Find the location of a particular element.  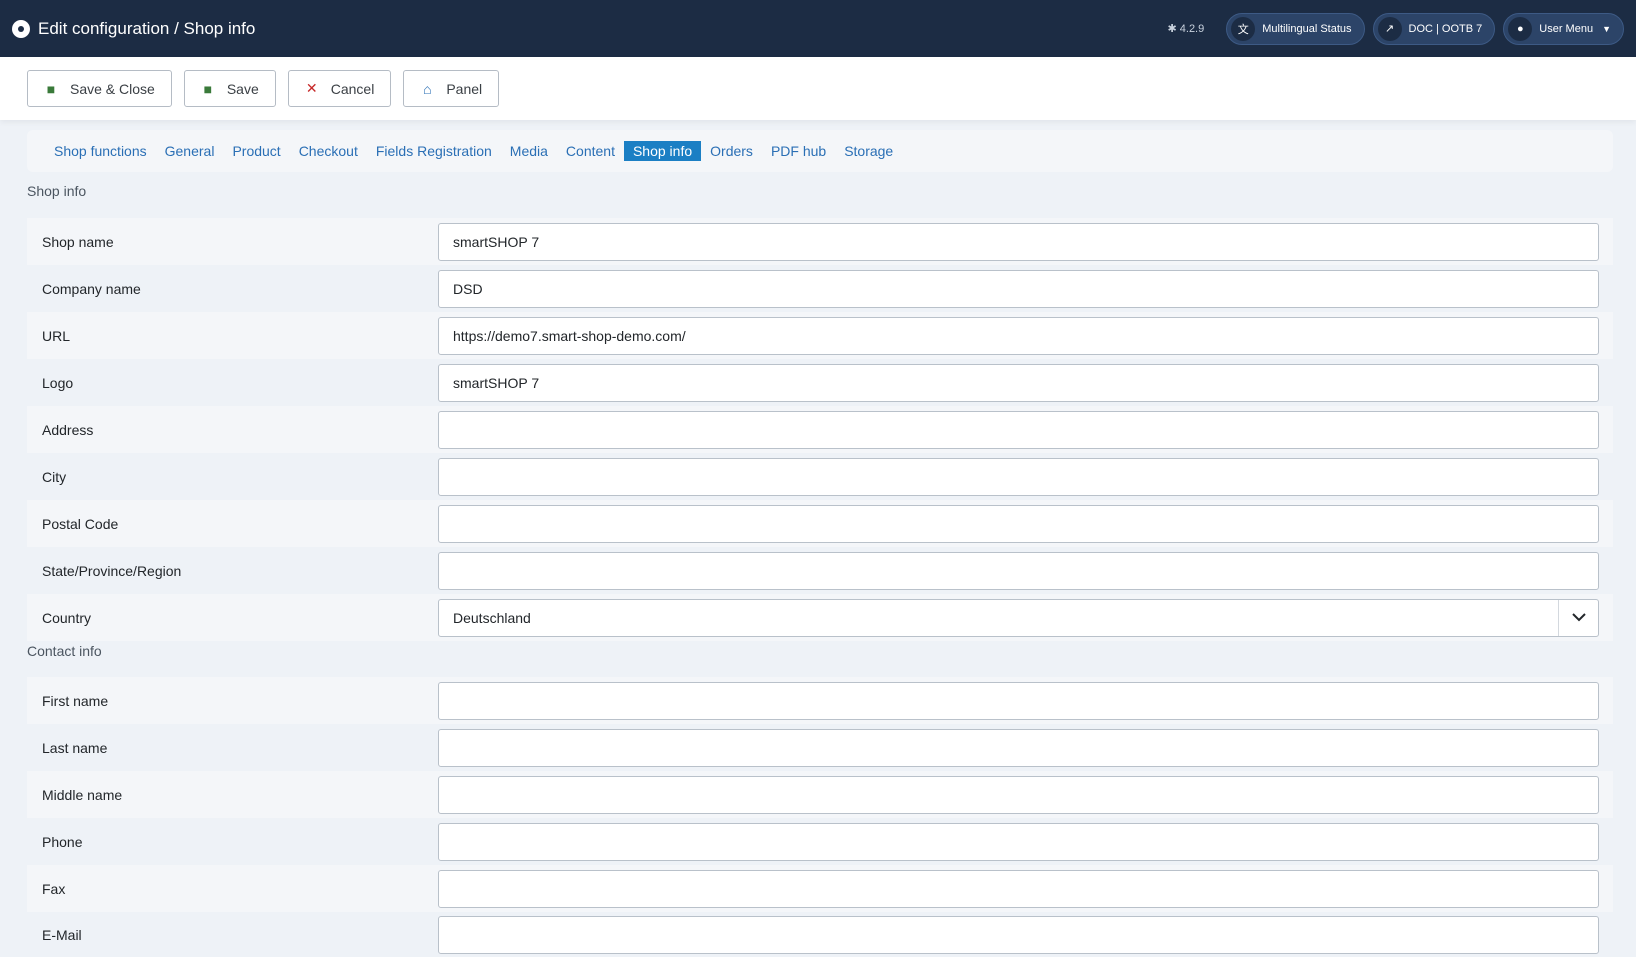

doc-link-label: DOC | OOTB 7 is located at coordinates (1445, 28).